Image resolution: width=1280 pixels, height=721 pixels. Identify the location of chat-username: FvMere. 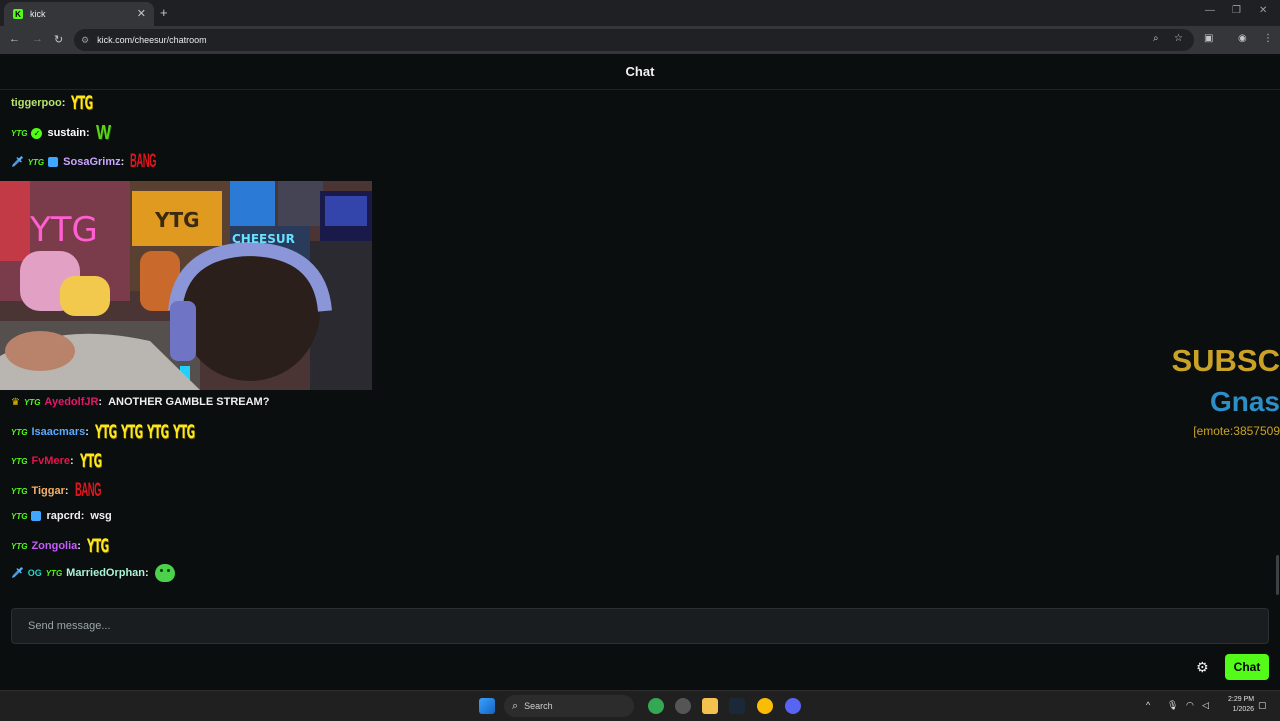
(50, 461).